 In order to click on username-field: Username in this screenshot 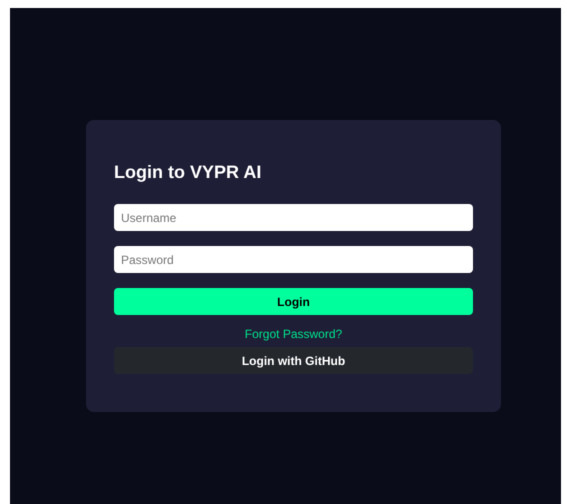, I will do `click(293, 217)`.